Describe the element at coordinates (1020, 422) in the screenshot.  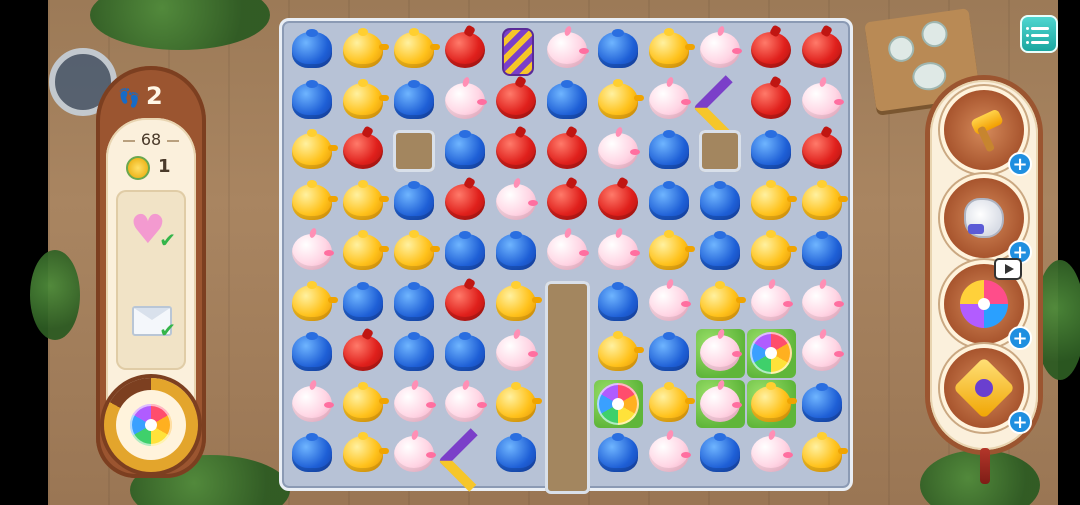
I see `add-star-button: +` at that location.